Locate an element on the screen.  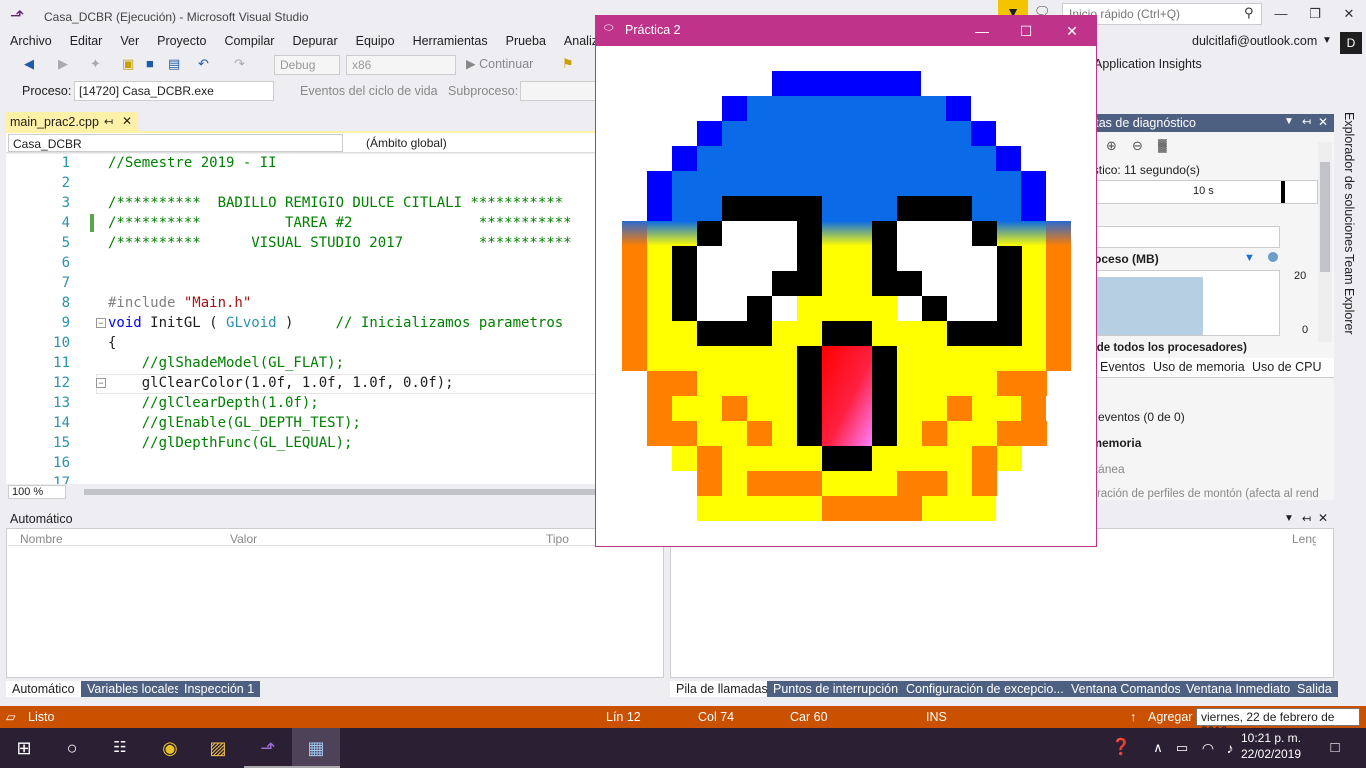
column-name: Nombre is located at coordinates (41, 539).